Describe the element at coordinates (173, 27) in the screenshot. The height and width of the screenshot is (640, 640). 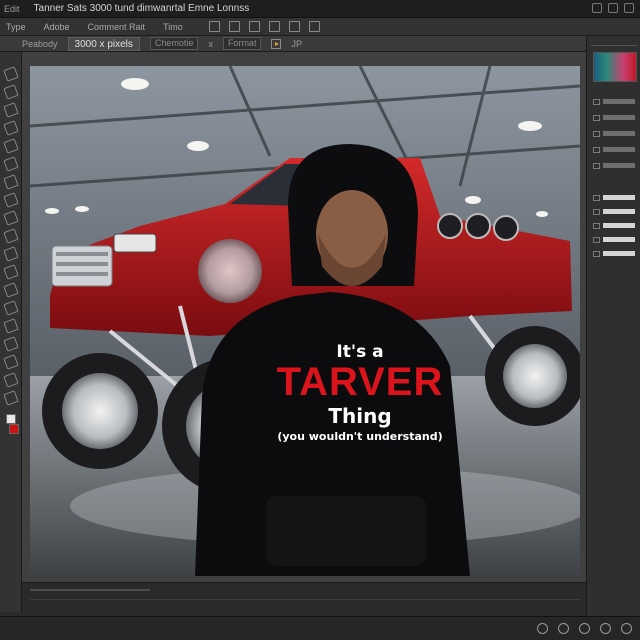
I see `menu-timo: Timo` at that location.